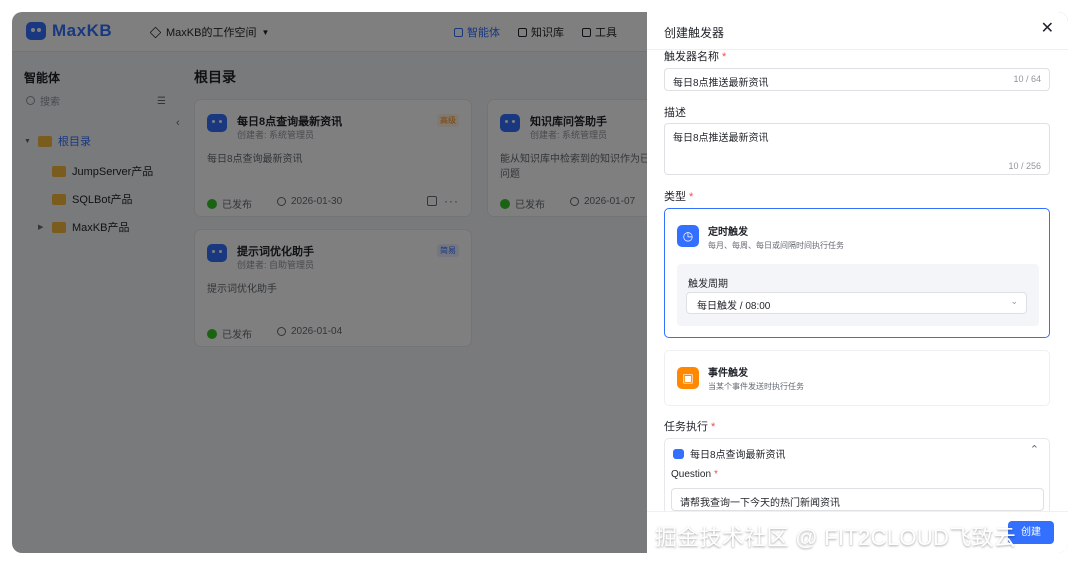 The width and height of the screenshot is (1080, 566). What do you see at coordinates (857, 79) in the screenshot?
I see `trigger-name-input: 每日8点推送最新资讯 10 / 64` at bounding box center [857, 79].